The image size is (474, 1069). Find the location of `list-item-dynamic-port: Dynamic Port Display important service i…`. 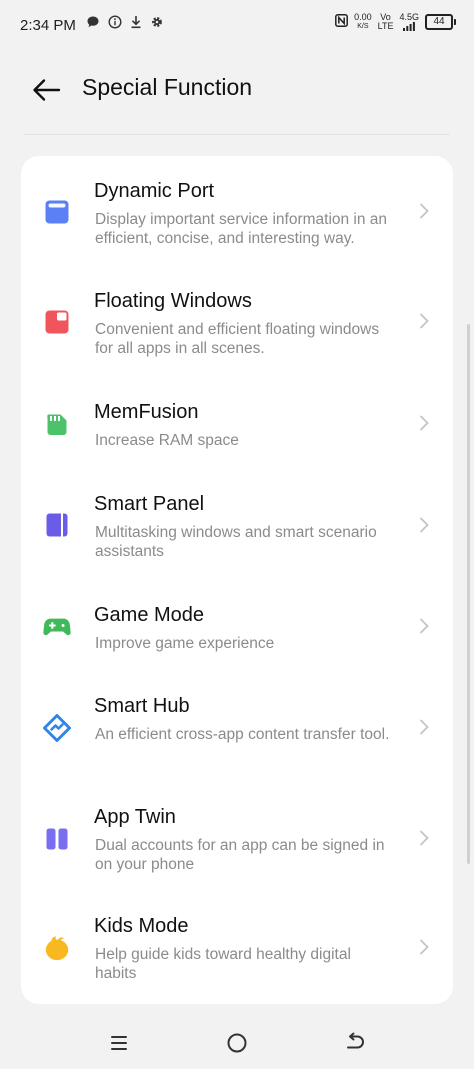

list-item-dynamic-port: Dynamic Port Display important service i… is located at coordinates (237, 211).